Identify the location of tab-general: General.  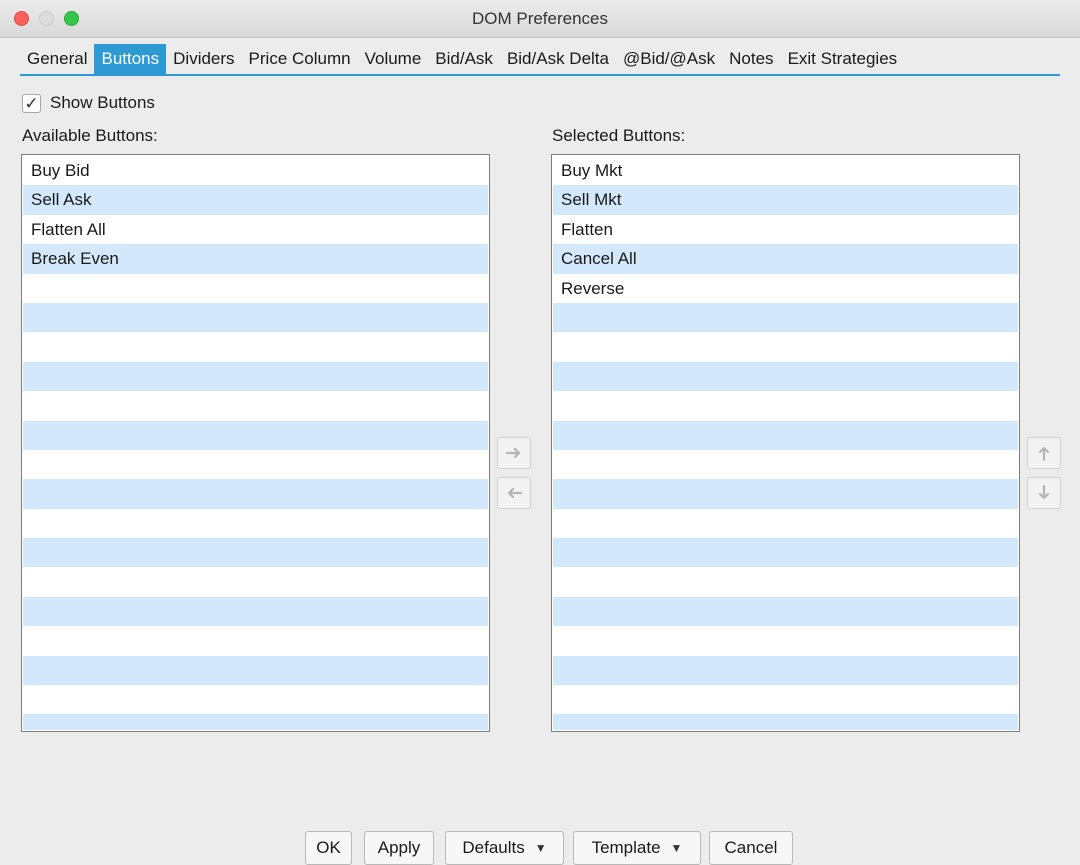
(57, 59).